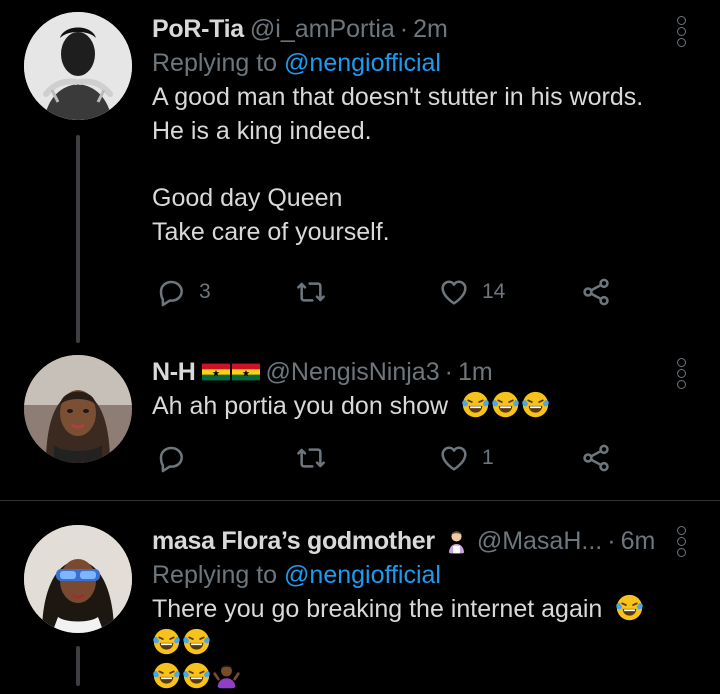  Describe the element at coordinates (322, 29) in the screenshot. I see `user-handle: @i_amPortia` at that location.